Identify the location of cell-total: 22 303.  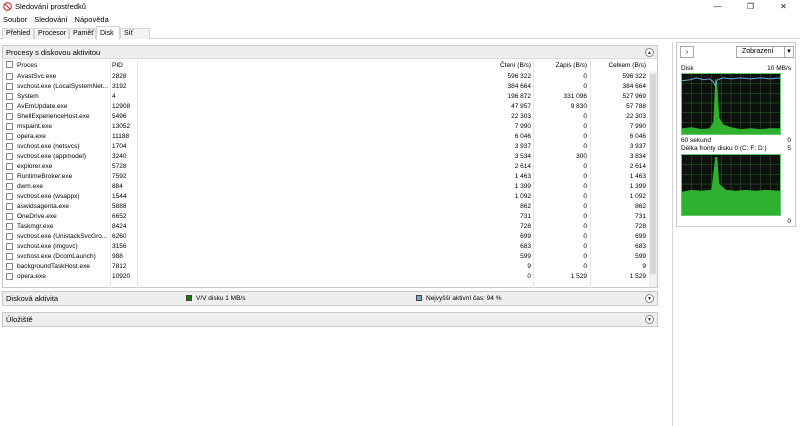
(636, 116).